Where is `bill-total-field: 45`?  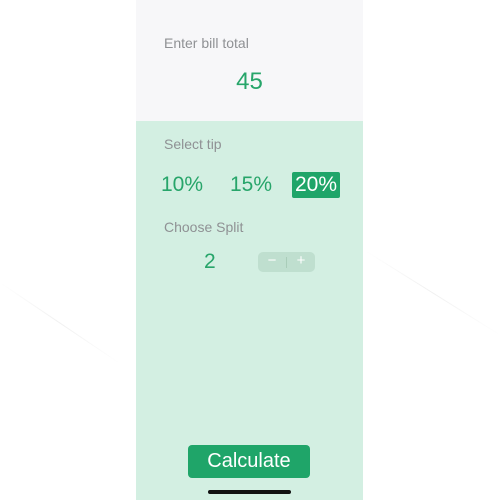 bill-total-field: 45 is located at coordinates (249, 82).